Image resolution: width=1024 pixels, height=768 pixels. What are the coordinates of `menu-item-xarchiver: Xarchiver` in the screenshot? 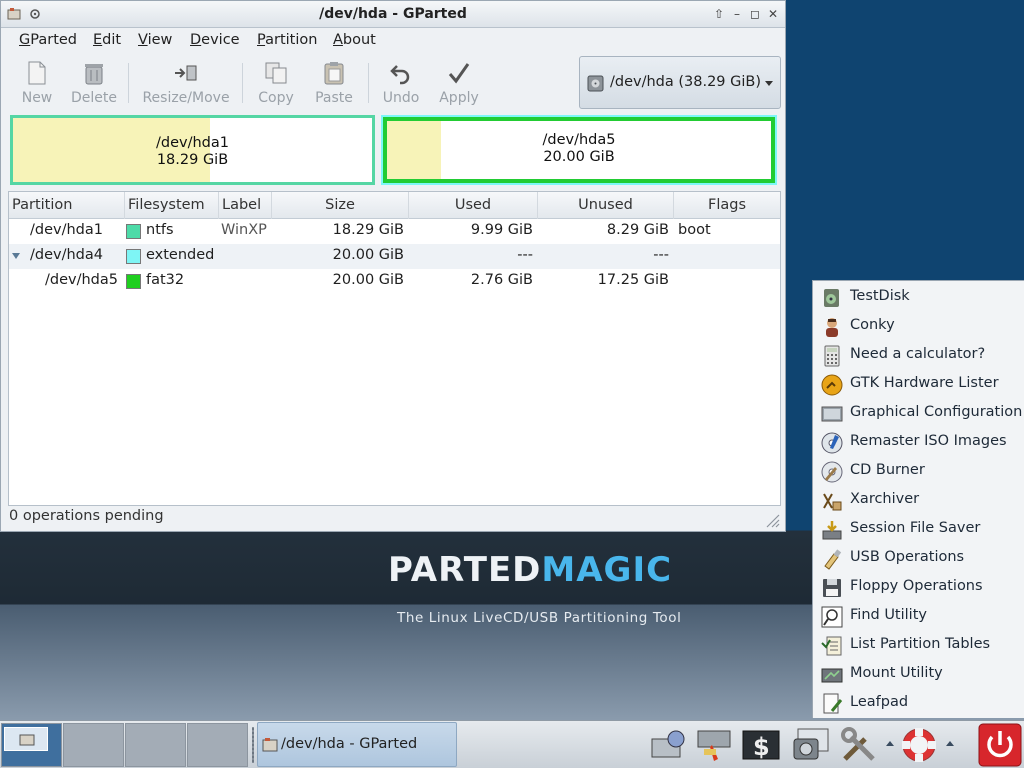 It's located at (918, 500).